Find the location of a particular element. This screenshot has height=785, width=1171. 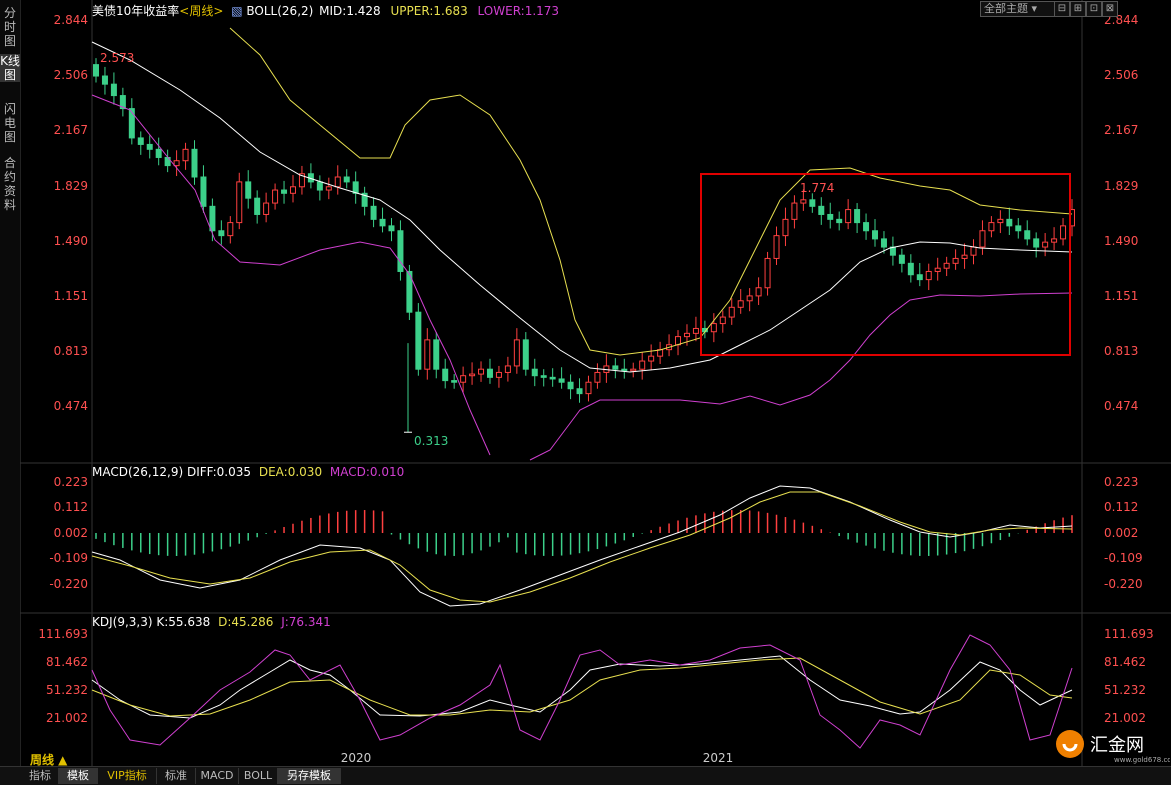

macd-axis-tick-left: -0.109 is located at coordinates (68, 558).